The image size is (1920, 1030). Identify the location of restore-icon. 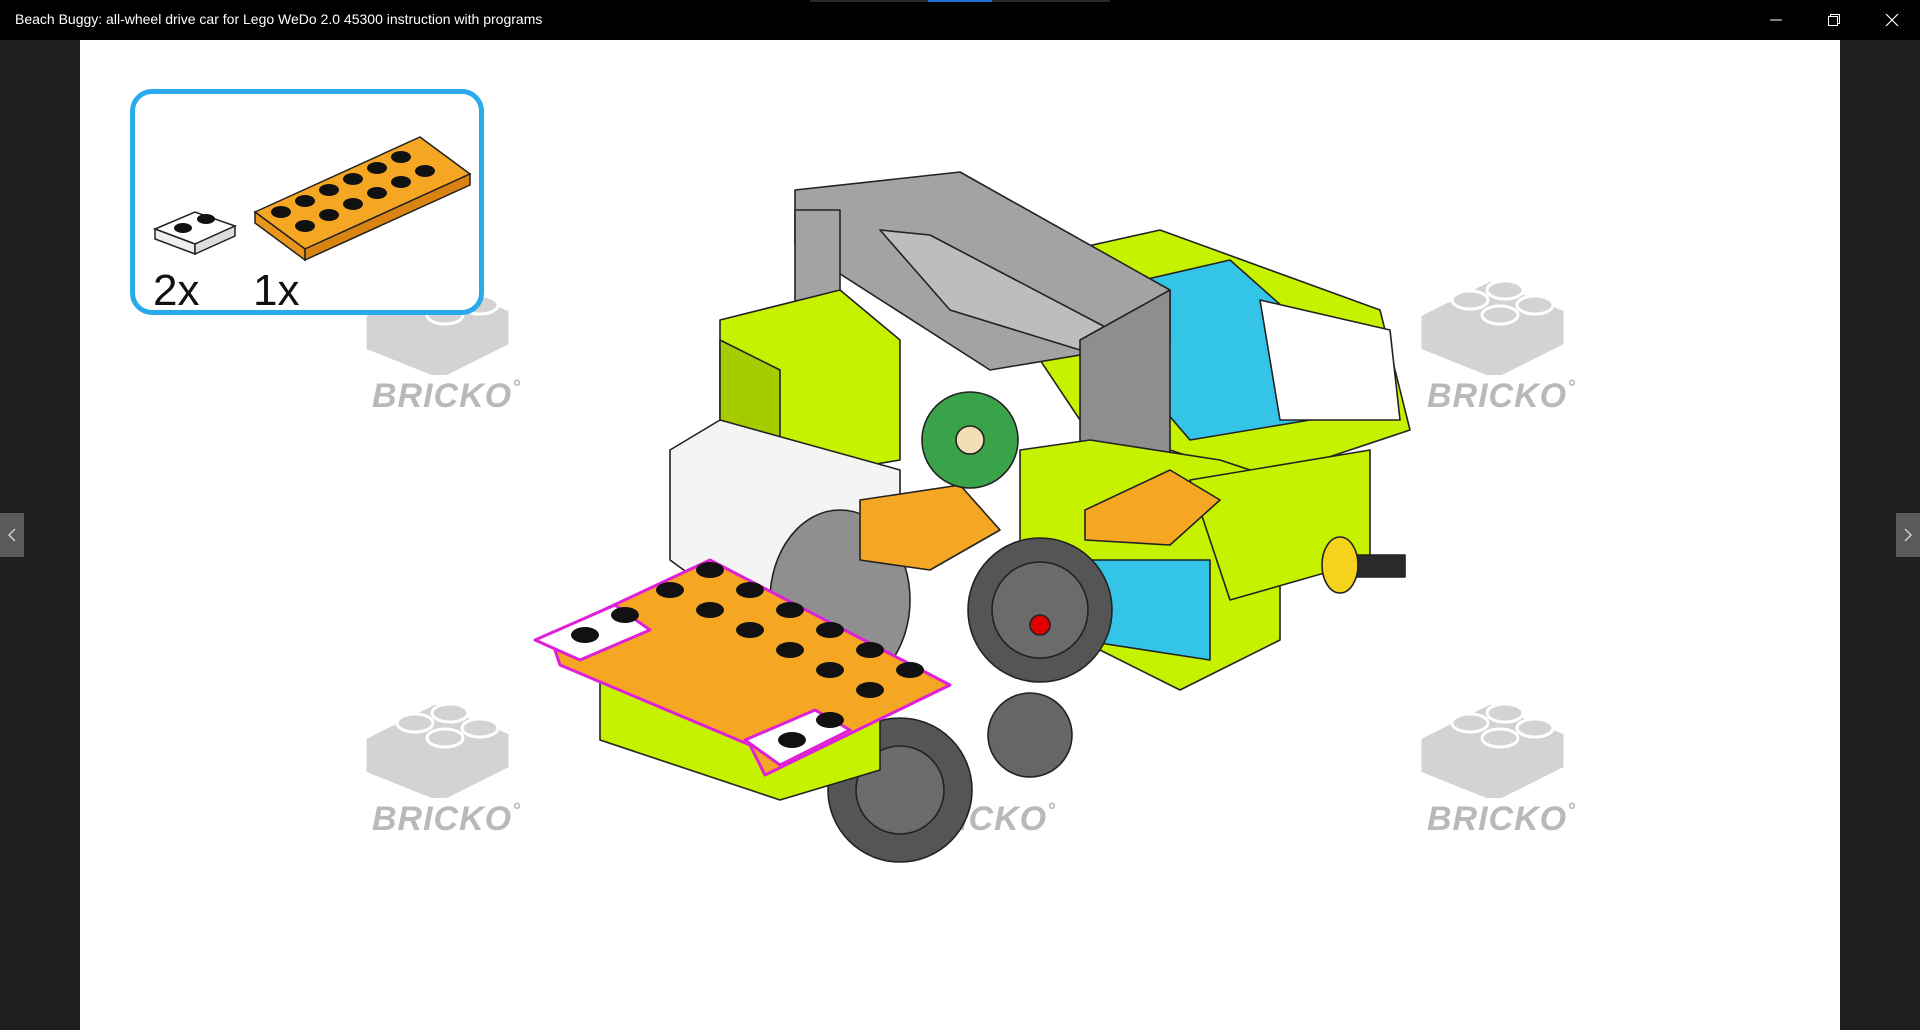
(1834, 20).